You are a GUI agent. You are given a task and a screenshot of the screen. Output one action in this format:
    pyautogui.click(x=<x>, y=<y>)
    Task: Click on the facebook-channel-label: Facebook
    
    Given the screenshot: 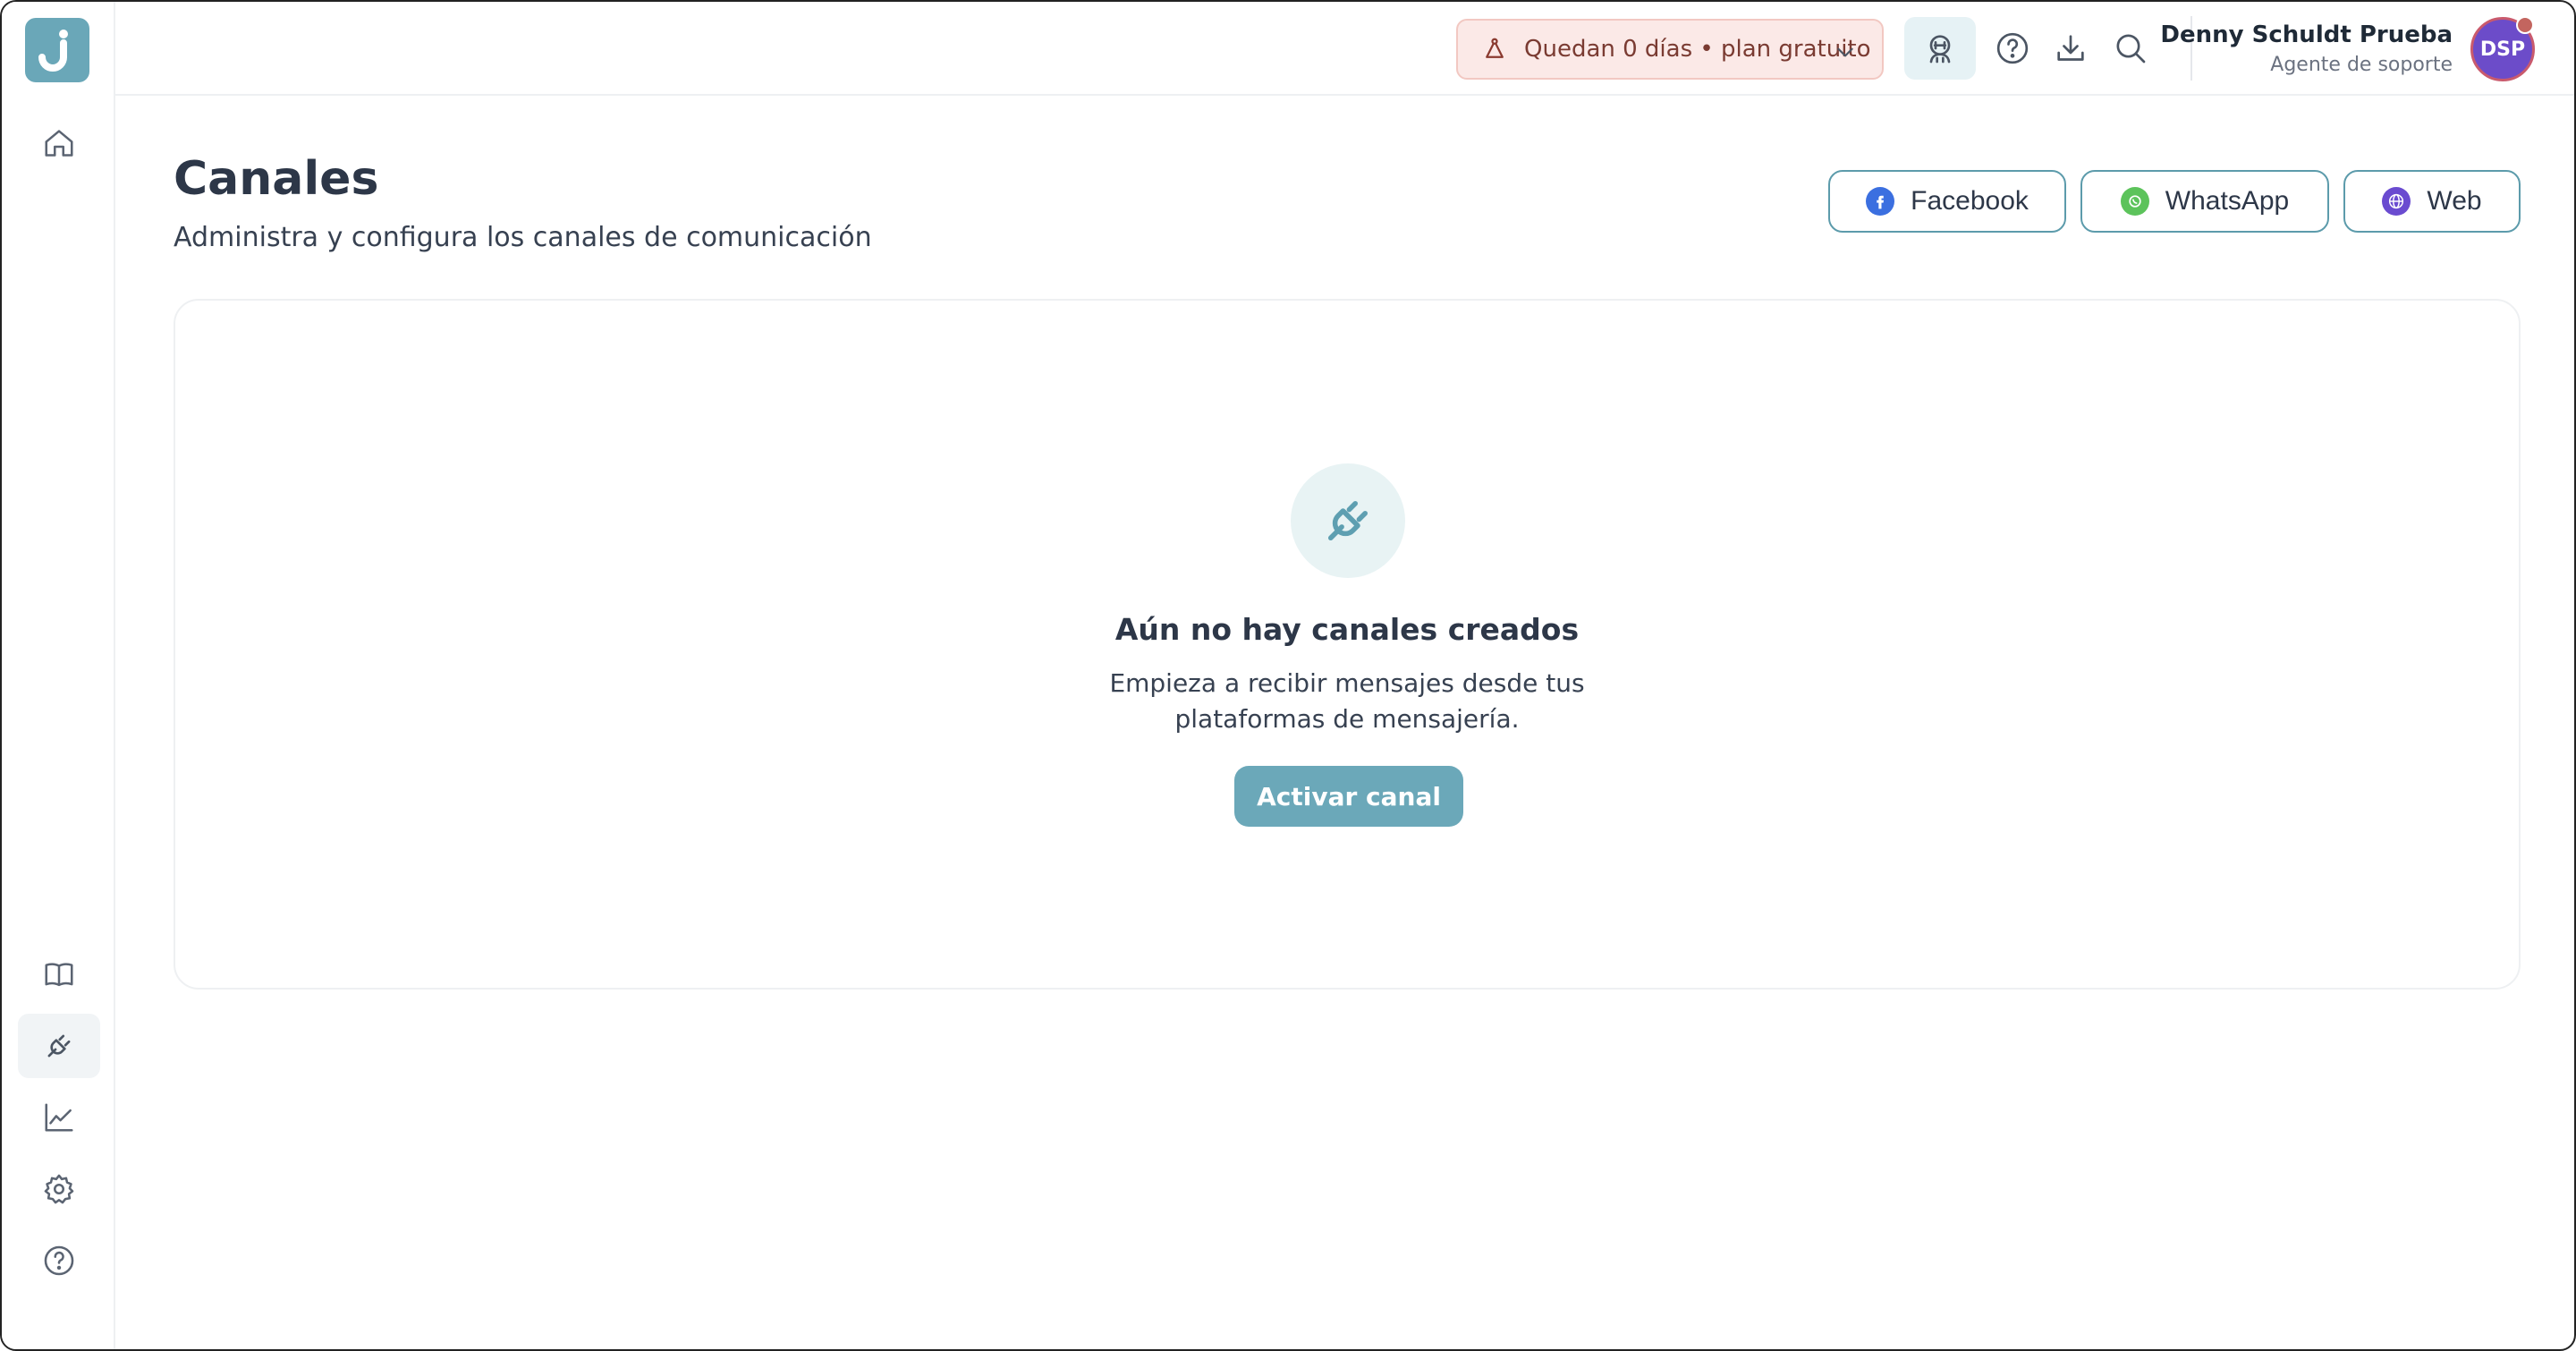 What is the action you would take?
    pyautogui.click(x=1970, y=201)
    